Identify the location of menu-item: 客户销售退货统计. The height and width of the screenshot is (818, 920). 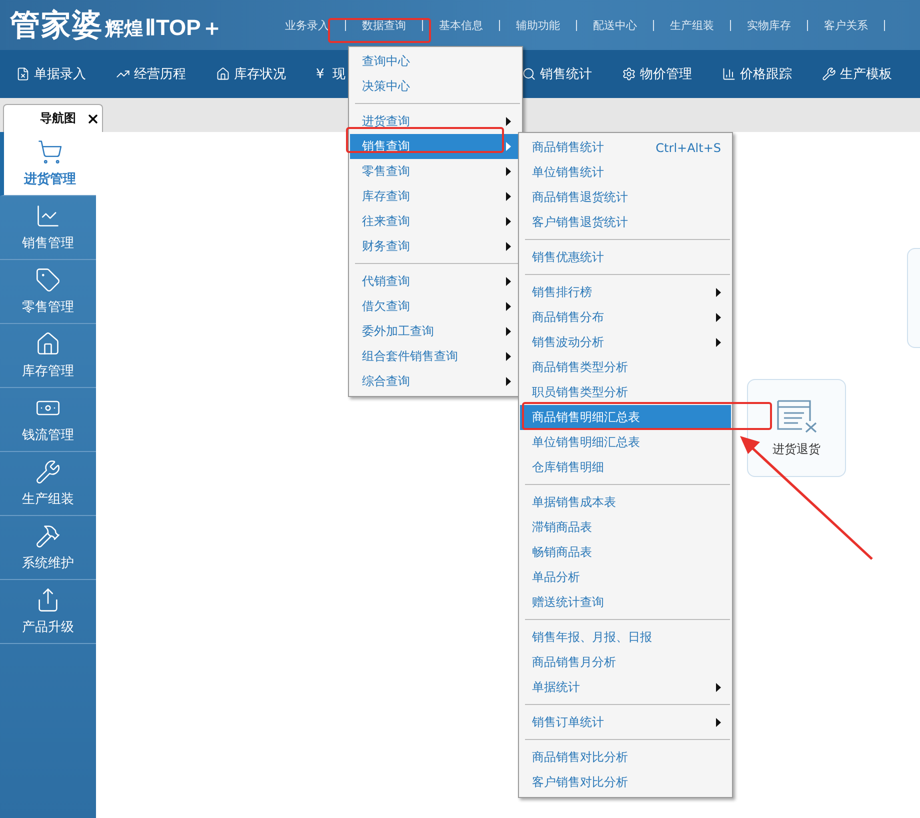
(625, 222).